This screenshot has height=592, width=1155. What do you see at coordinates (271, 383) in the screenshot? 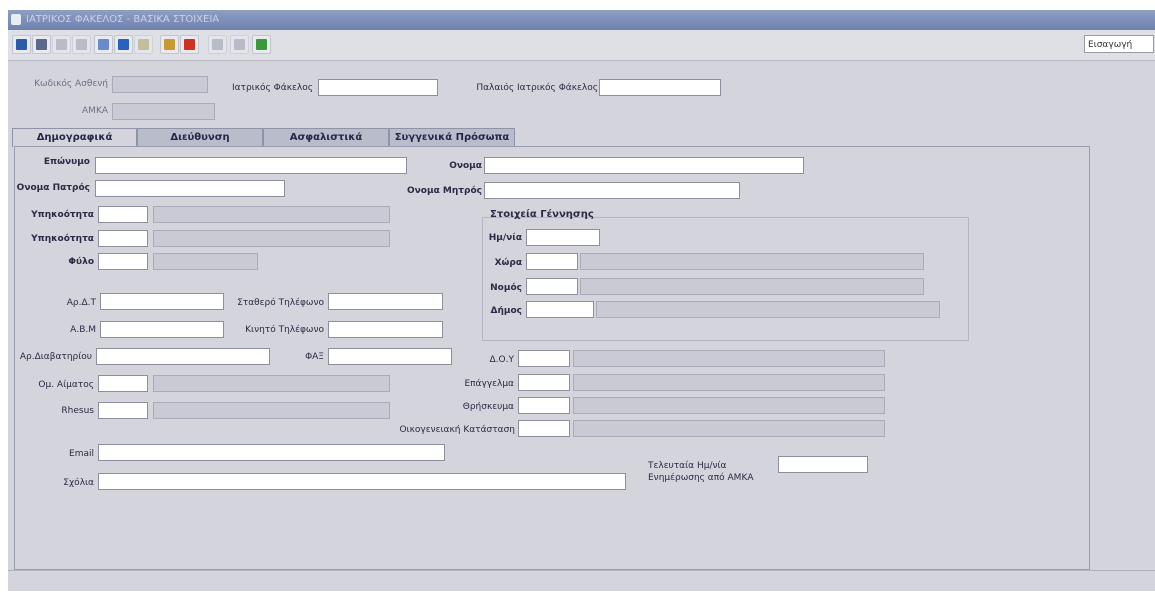
I see `blood-group-desc-field` at bounding box center [271, 383].